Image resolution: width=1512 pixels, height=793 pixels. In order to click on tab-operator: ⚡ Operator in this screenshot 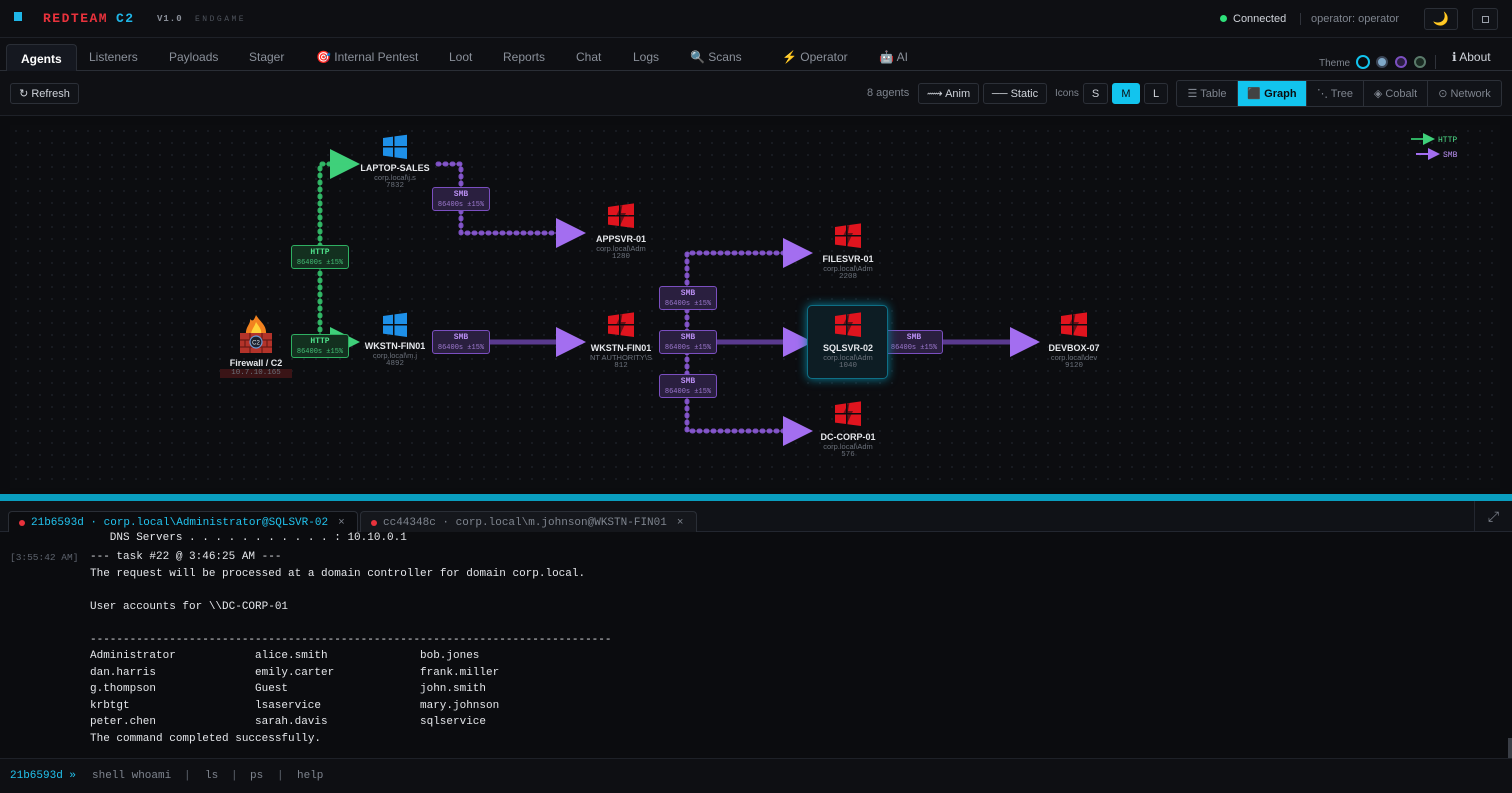, I will do `click(815, 57)`.